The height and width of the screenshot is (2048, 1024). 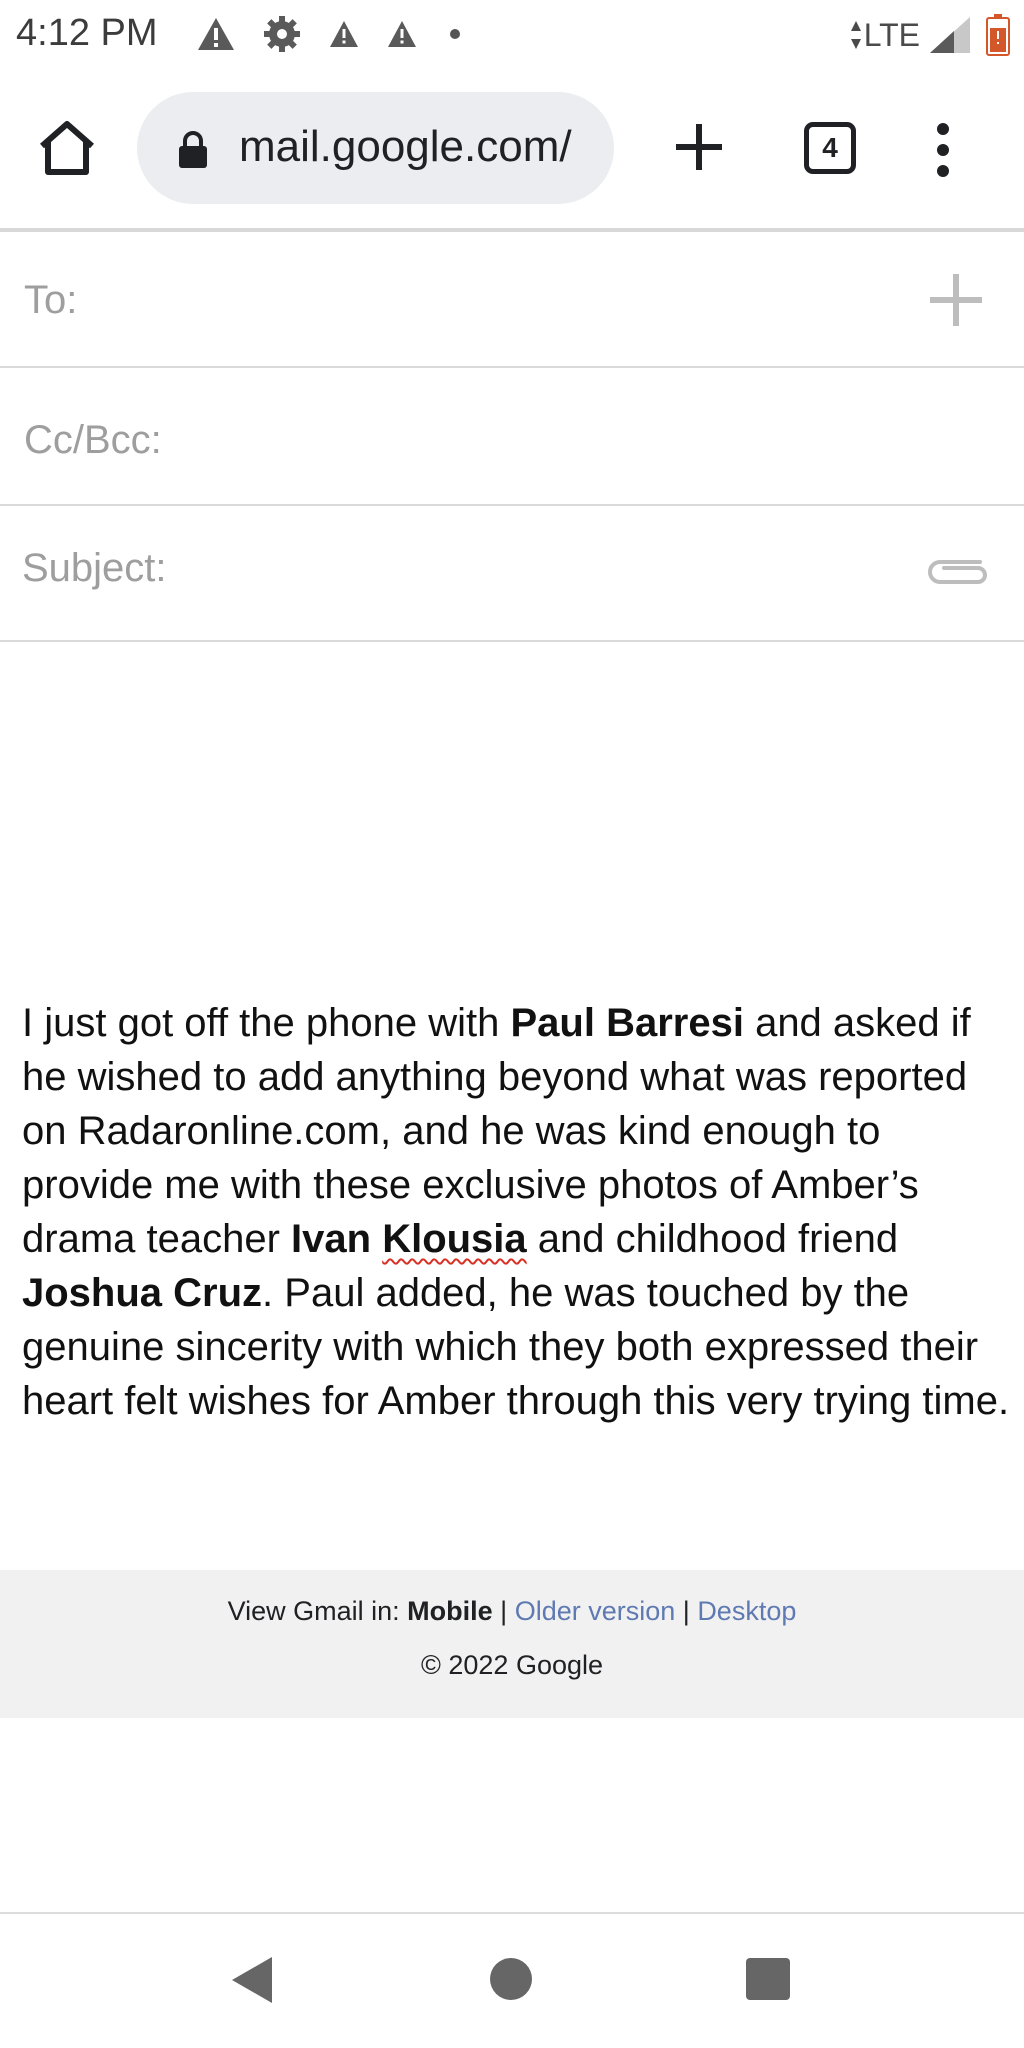 I want to click on notification-icons, so click(x=341, y=34).